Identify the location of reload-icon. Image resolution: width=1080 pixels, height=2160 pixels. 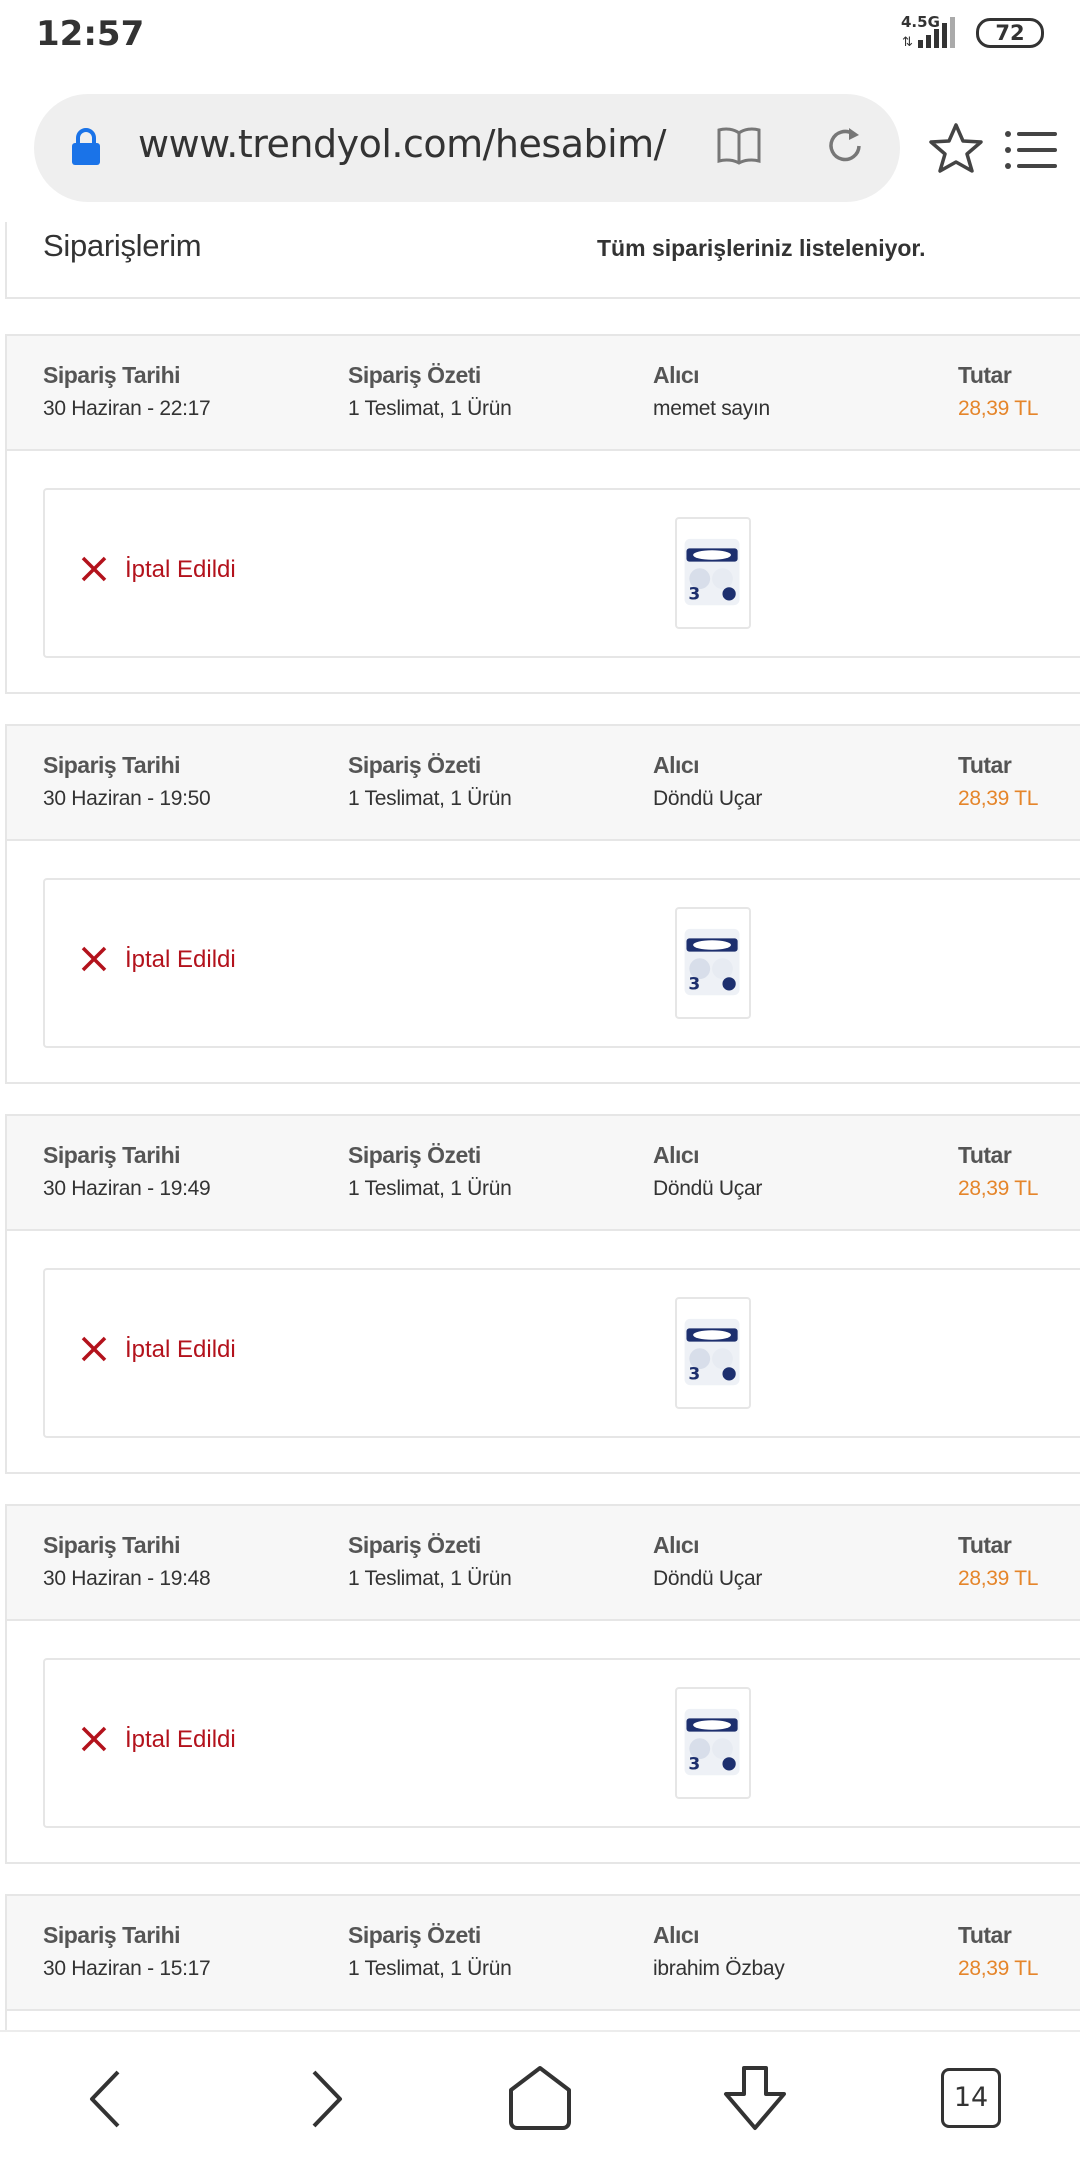
(845, 146).